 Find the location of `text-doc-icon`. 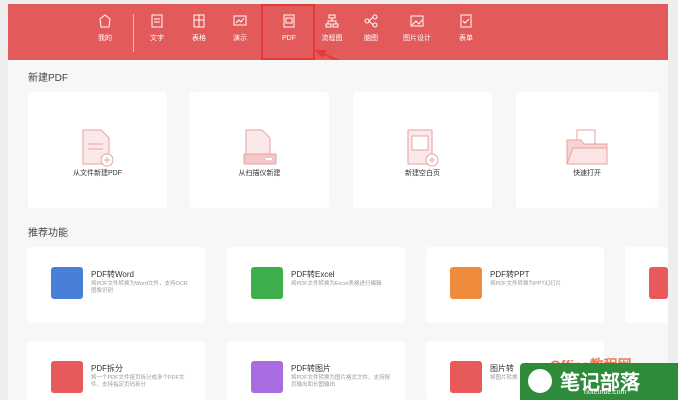

text-doc-icon is located at coordinates (157, 21).